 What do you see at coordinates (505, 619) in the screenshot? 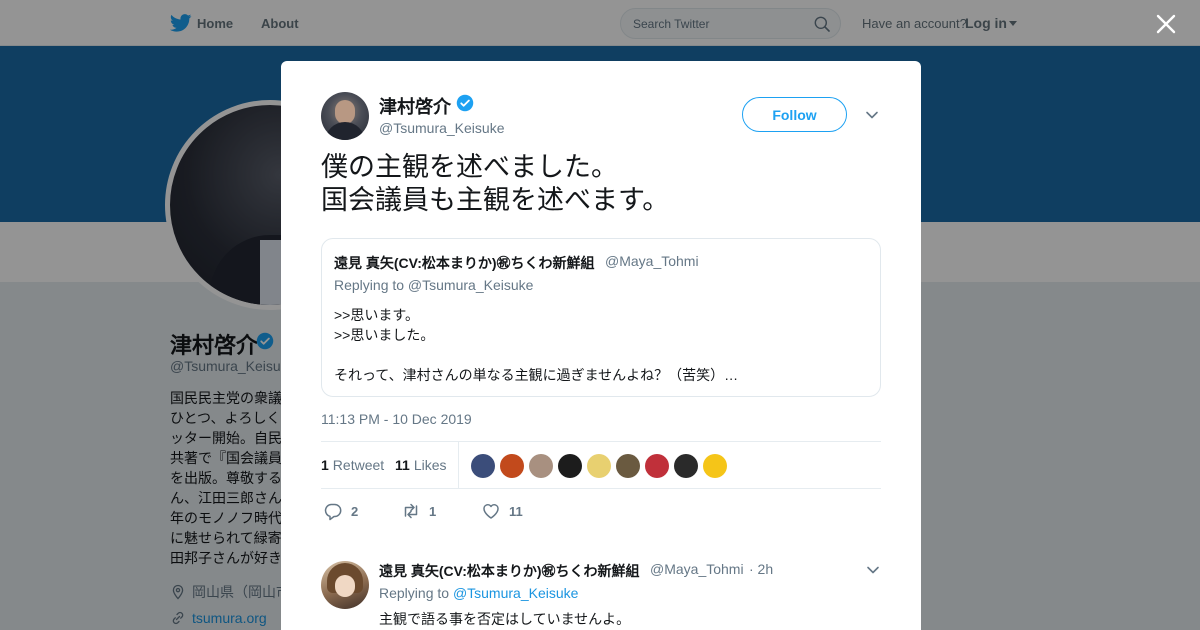
I see `reply-text: 主観で語る事を否定はしていませんよ。` at bounding box center [505, 619].